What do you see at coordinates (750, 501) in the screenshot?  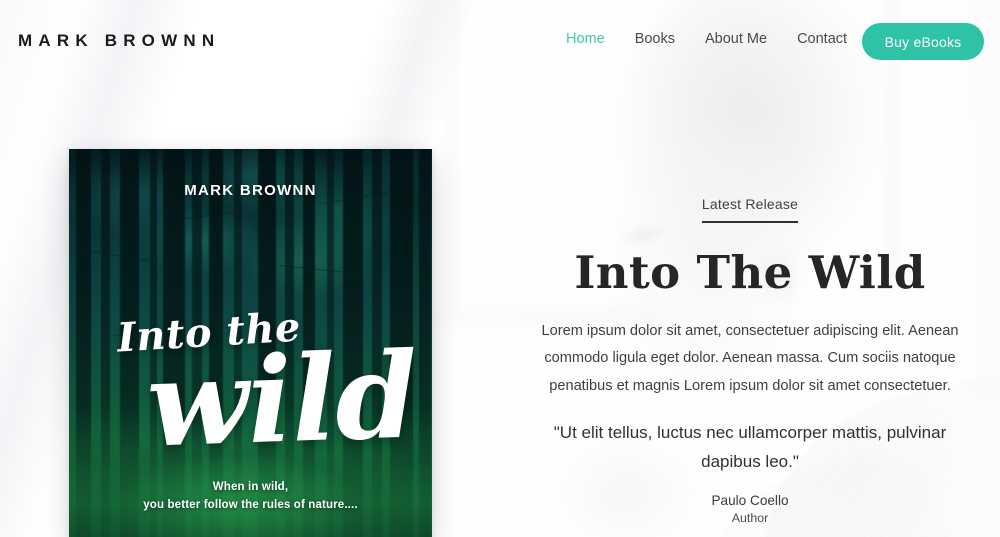 I see `quote-attribution-name: Paulo Coello` at bounding box center [750, 501].